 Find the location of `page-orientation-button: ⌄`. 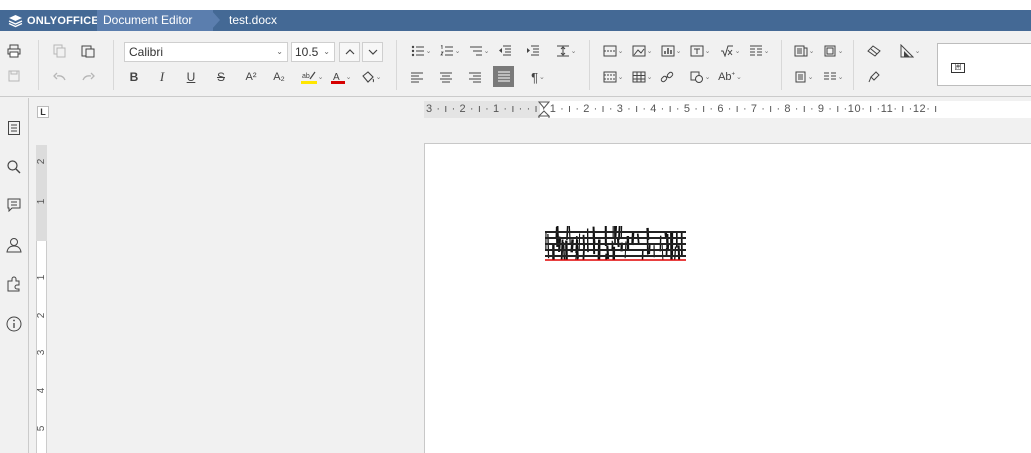

page-orientation-button: ⌄ is located at coordinates (833, 51).